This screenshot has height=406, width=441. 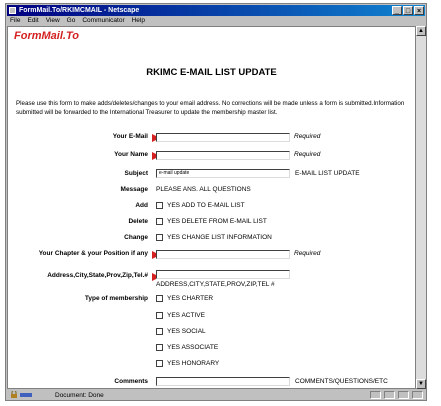 What do you see at coordinates (79, 395) in the screenshot?
I see `status-text: Document: Done` at bounding box center [79, 395].